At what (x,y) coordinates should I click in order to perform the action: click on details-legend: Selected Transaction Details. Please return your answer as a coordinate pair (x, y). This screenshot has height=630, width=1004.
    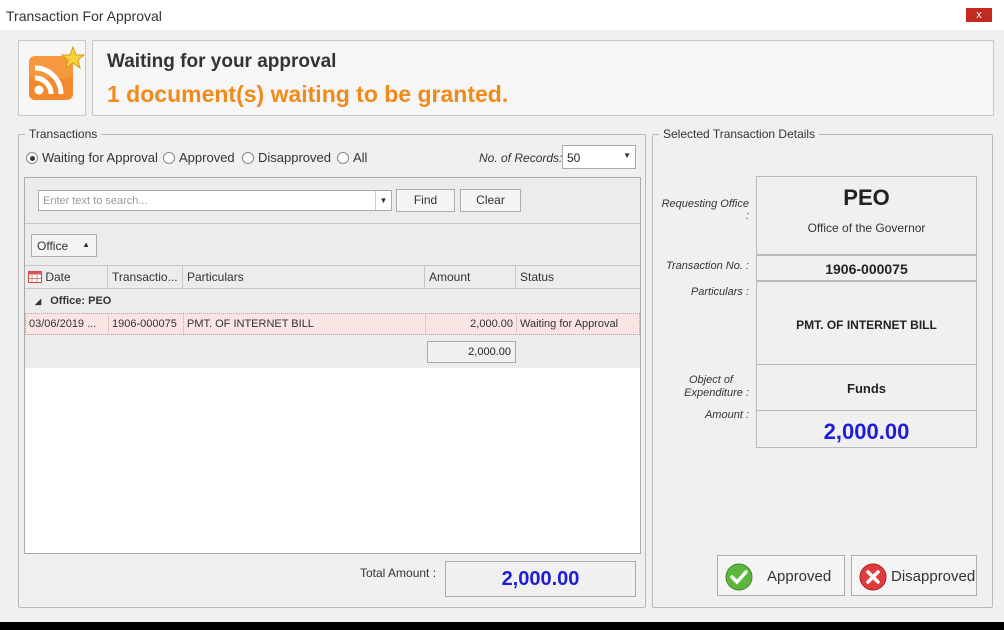
    Looking at the image, I should click on (739, 134).